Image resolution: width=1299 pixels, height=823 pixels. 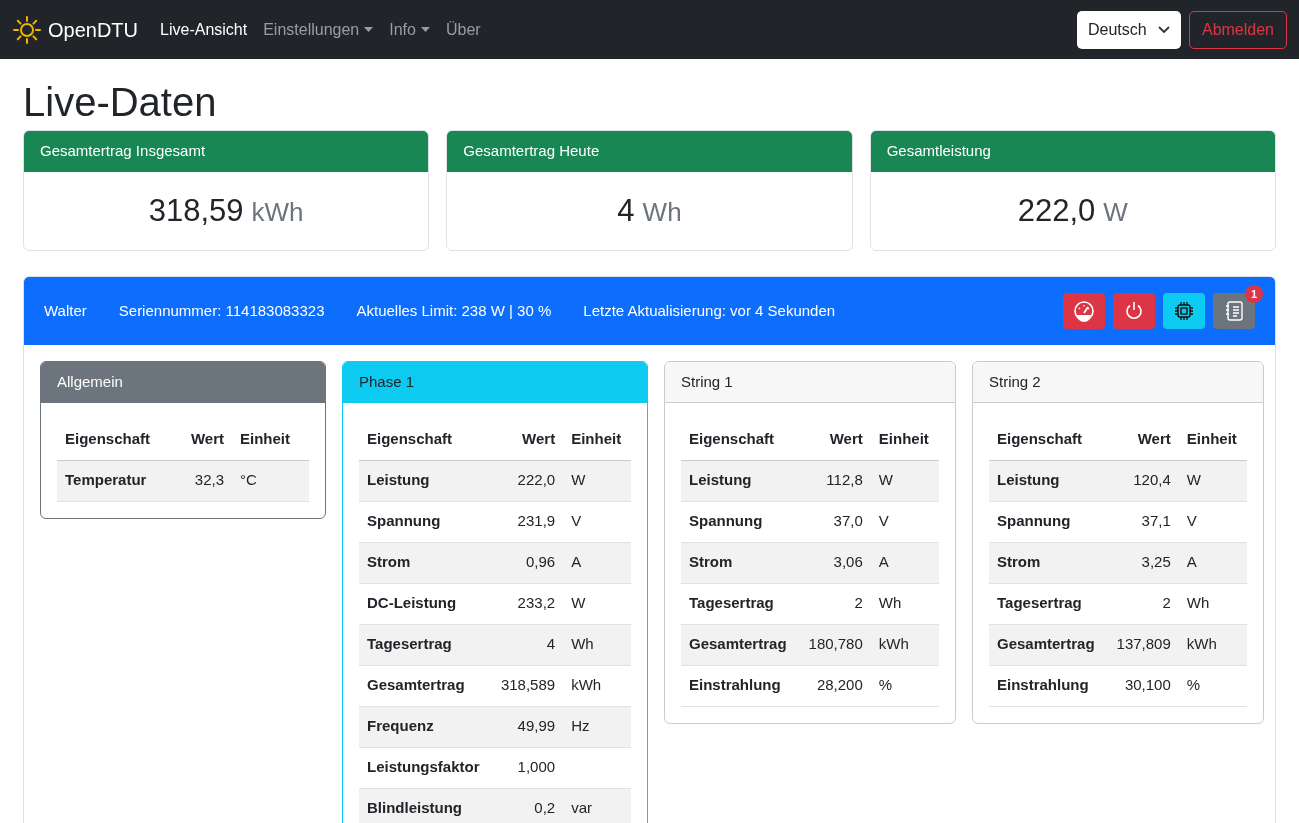 What do you see at coordinates (527, 562) in the screenshot?
I see `value-cell: 0,96` at bounding box center [527, 562].